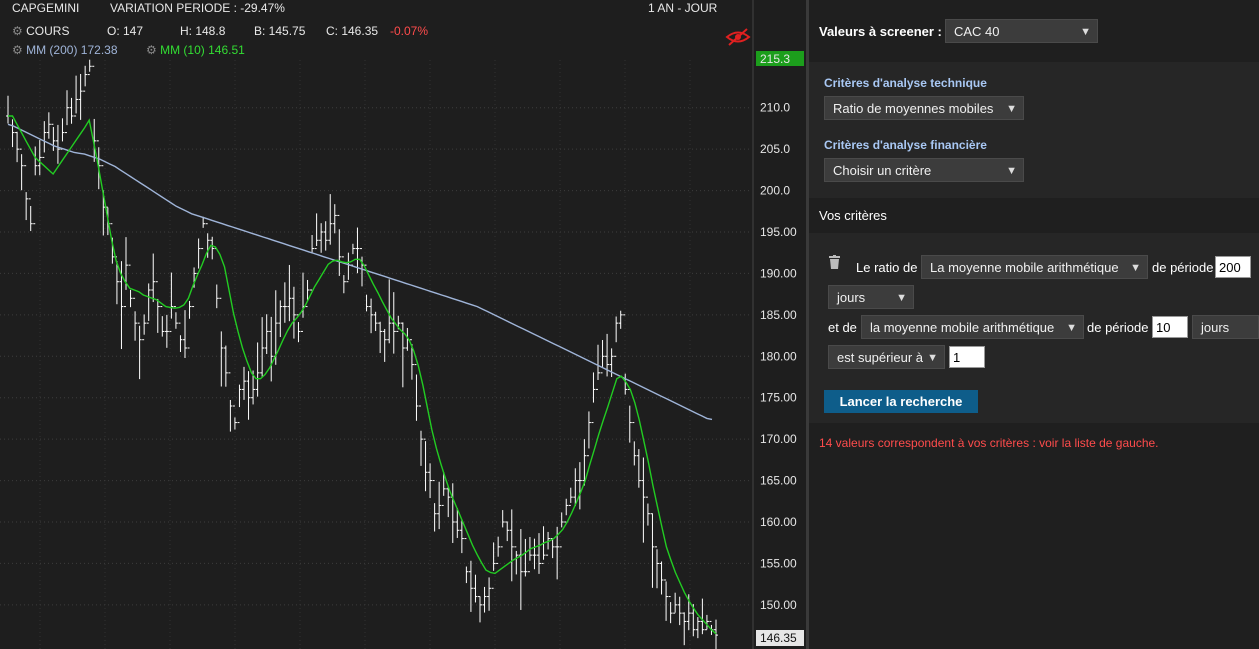 This screenshot has width=1259, height=649. Describe the element at coordinates (834, 262) in the screenshot. I see `trash-icon` at that location.